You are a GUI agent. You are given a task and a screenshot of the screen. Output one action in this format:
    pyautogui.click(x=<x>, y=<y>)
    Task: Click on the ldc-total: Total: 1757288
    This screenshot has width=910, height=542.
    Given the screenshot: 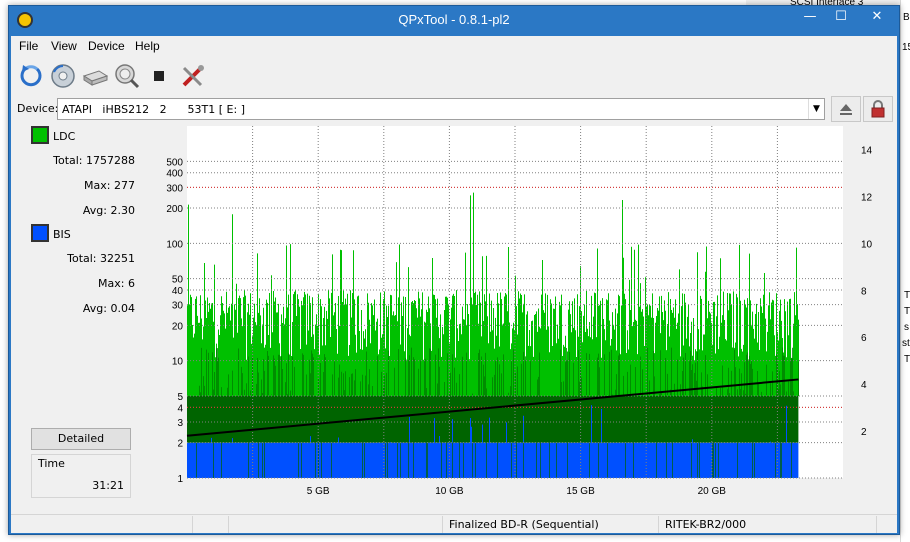 What is the action you would take?
    pyautogui.click(x=94, y=160)
    